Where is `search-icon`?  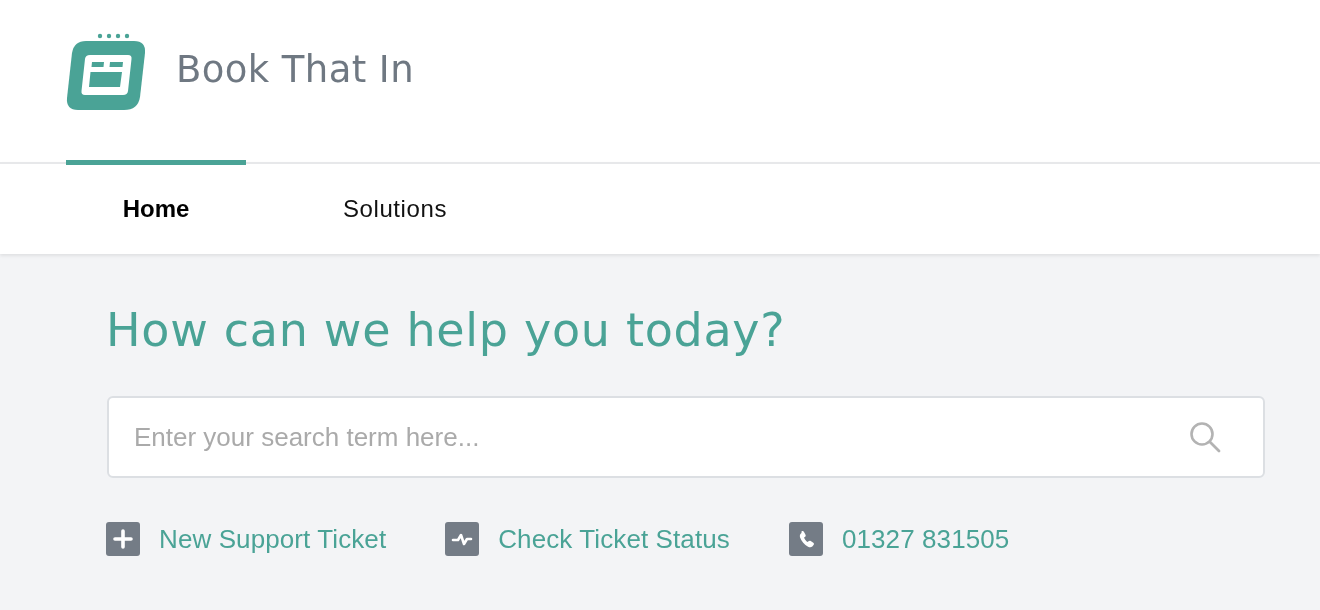 search-icon is located at coordinates (1205, 437).